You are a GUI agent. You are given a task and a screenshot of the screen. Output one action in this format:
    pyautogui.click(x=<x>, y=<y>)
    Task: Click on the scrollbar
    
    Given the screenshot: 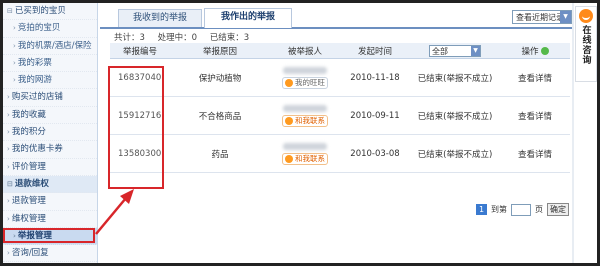 What is the action you would take?
    pyautogui.click(x=573, y=133)
    